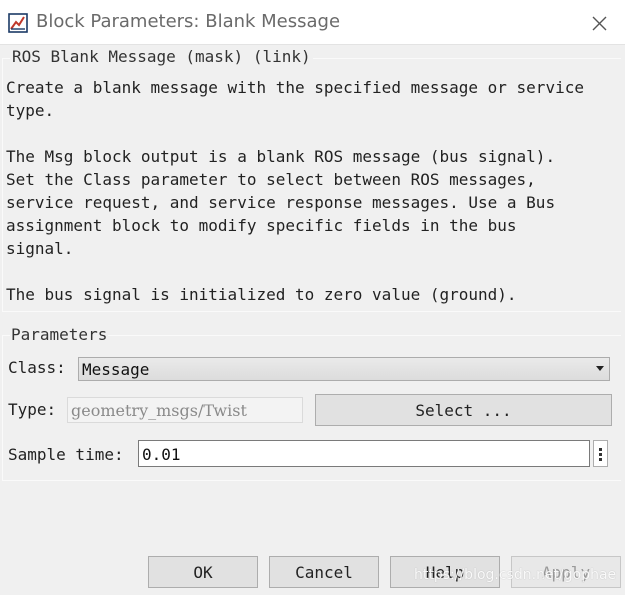  What do you see at coordinates (18, 23) in the screenshot?
I see `simulink-block-icon` at bounding box center [18, 23].